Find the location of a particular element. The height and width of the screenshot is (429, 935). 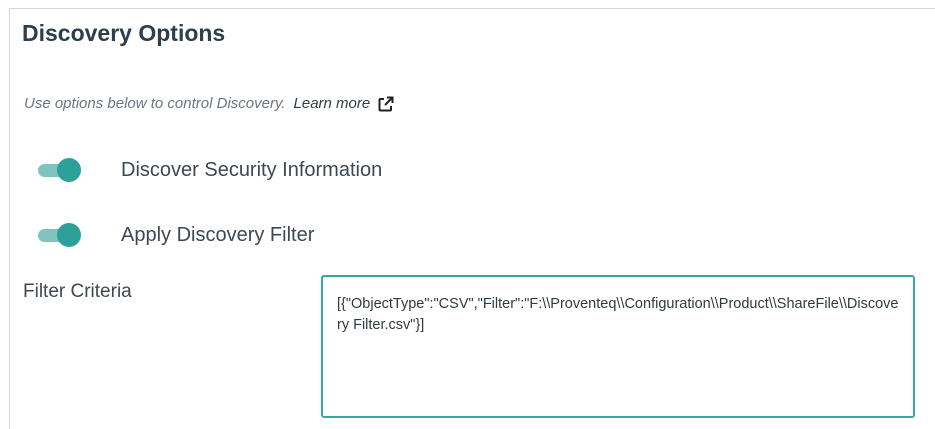

toggle-row-filter: Apply Discovery Filter is located at coordinates (176, 235).